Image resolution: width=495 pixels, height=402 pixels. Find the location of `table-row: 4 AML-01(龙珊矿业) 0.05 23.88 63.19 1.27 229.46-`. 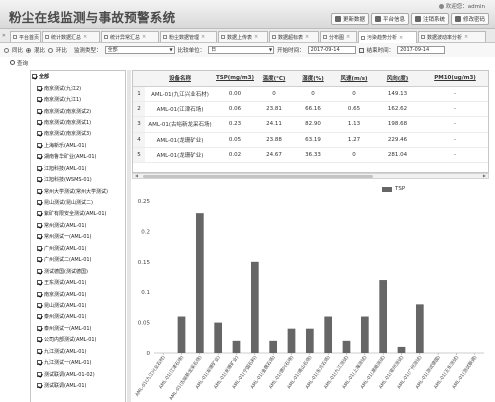

table-row: 4 AML-01(龙珊矿业) 0.05 23.88 63.19 1.27 229.46- is located at coordinates (310, 140).